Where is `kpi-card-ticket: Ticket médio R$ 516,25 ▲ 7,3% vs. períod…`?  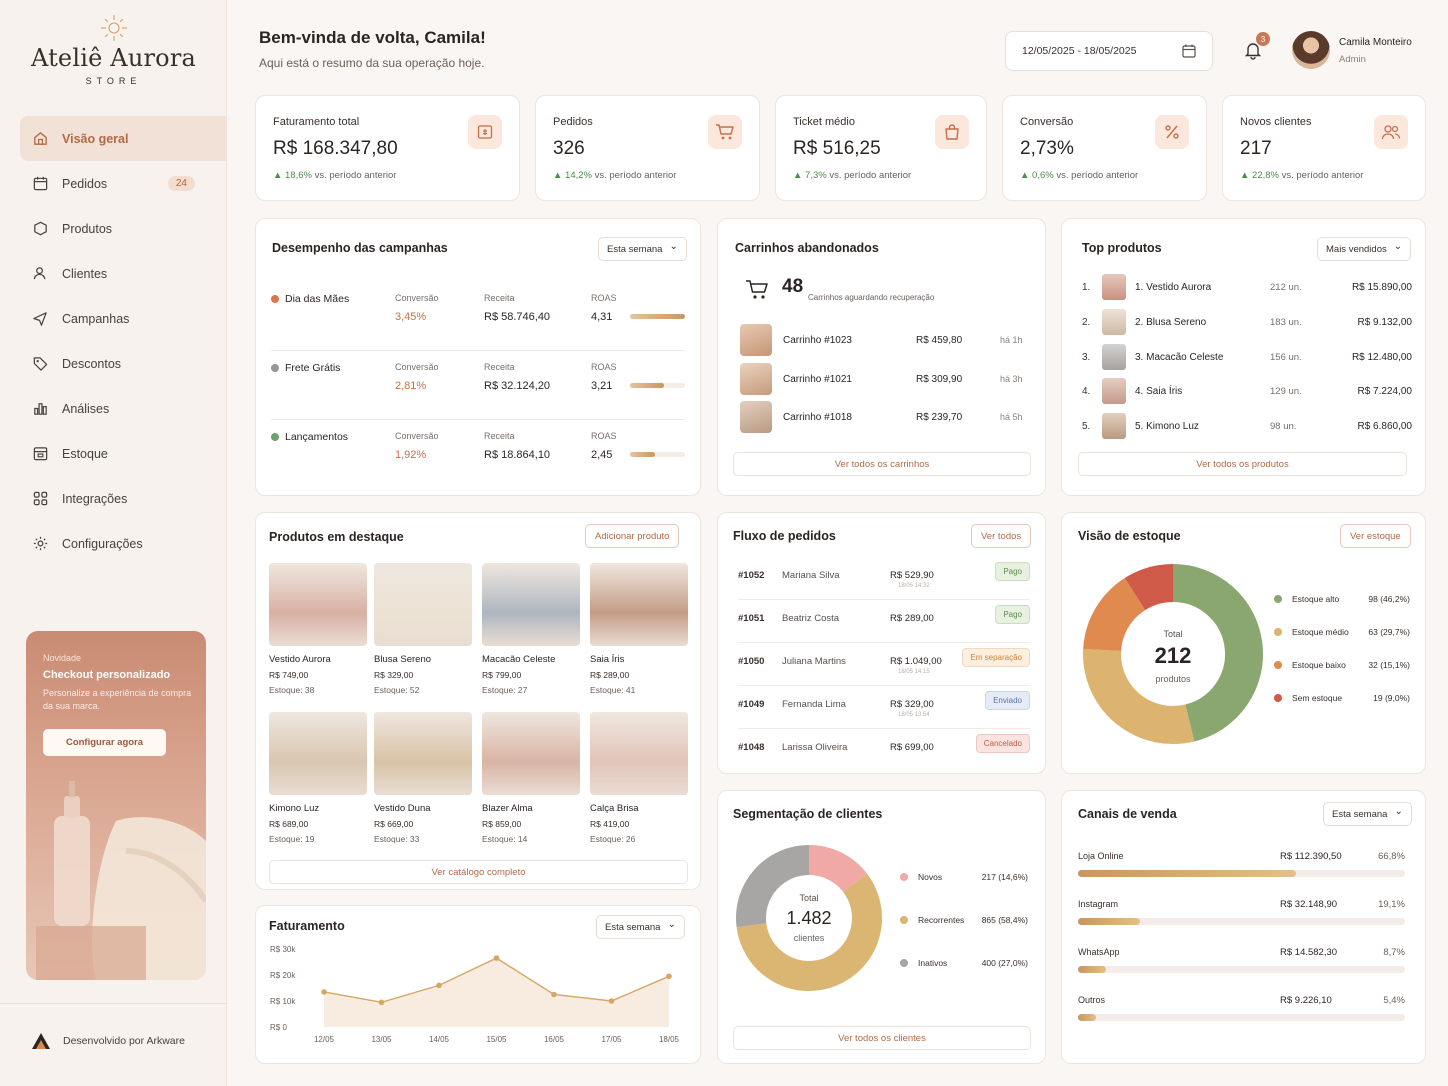 kpi-card-ticket: Ticket médio R$ 516,25 ▲ 7,3% vs. períod… is located at coordinates (881, 148).